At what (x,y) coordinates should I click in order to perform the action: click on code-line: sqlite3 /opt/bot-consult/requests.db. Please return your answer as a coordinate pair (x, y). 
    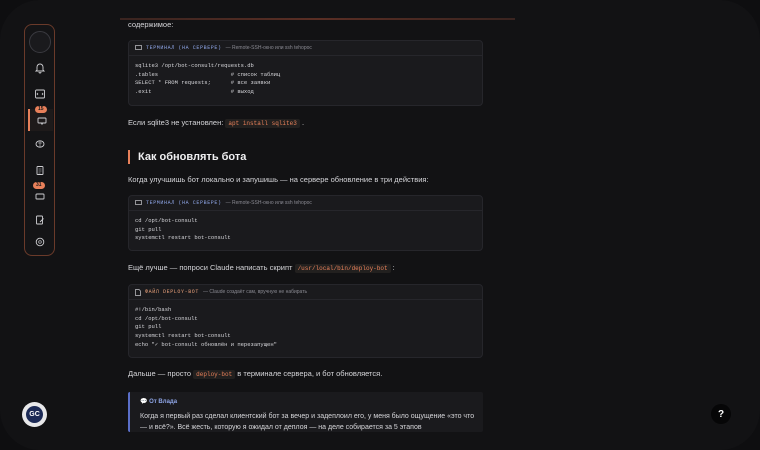
    Looking at the image, I should click on (194, 65).